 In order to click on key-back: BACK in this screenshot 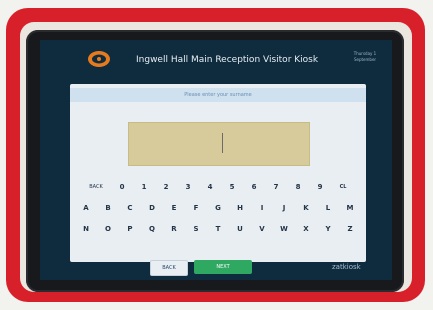, I will do `click(96, 187)`.